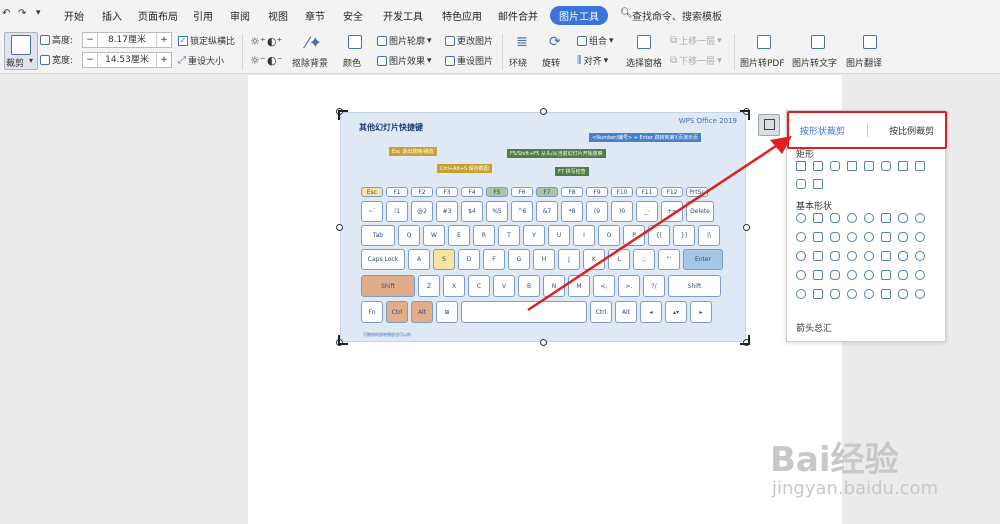  What do you see at coordinates (240, 15) in the screenshot?
I see `tab-review: 审阅` at bounding box center [240, 15].